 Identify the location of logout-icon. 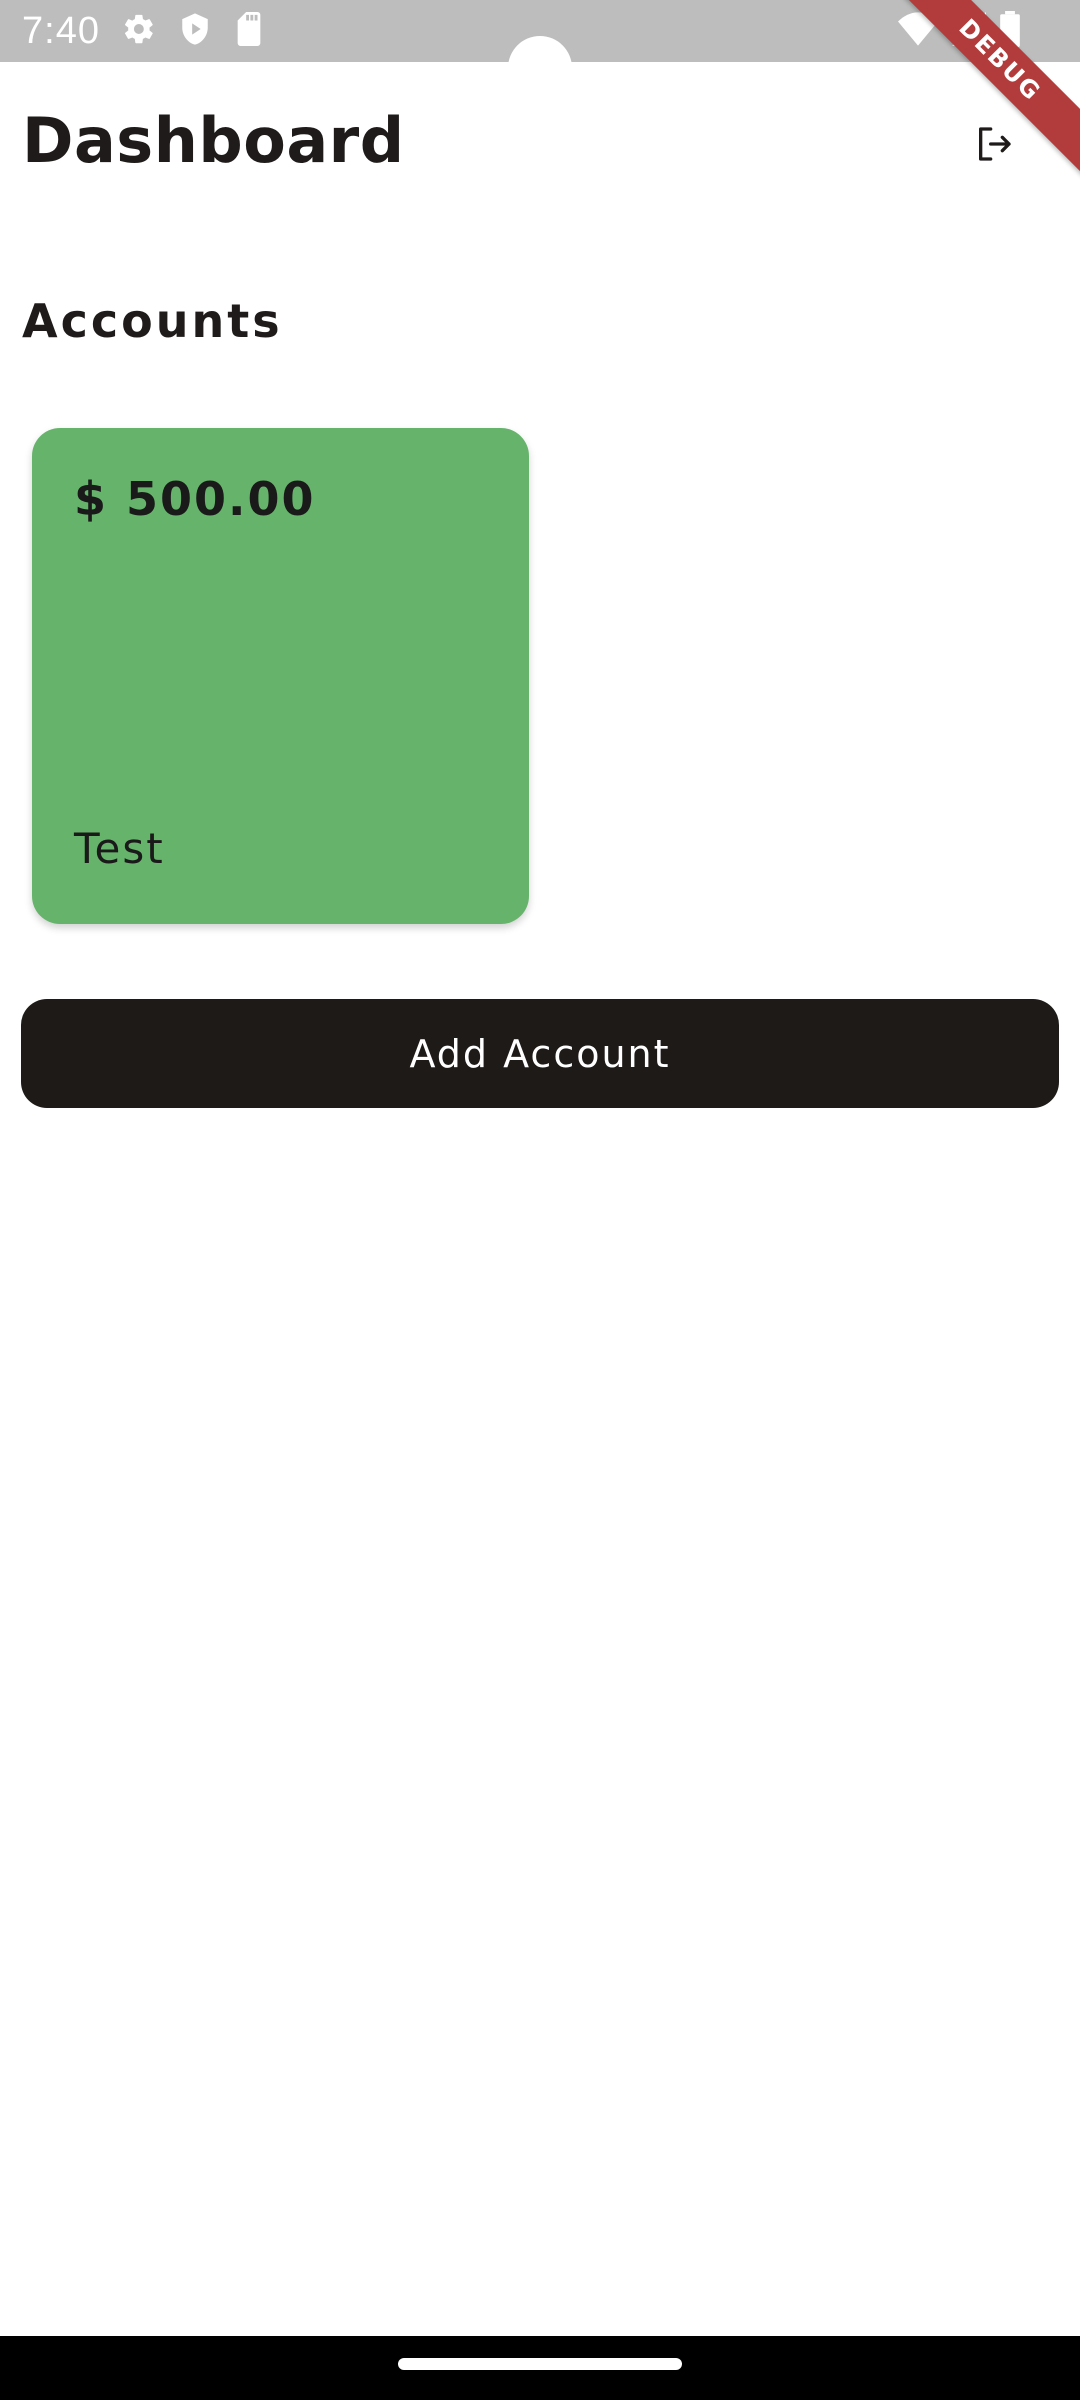
(994, 146).